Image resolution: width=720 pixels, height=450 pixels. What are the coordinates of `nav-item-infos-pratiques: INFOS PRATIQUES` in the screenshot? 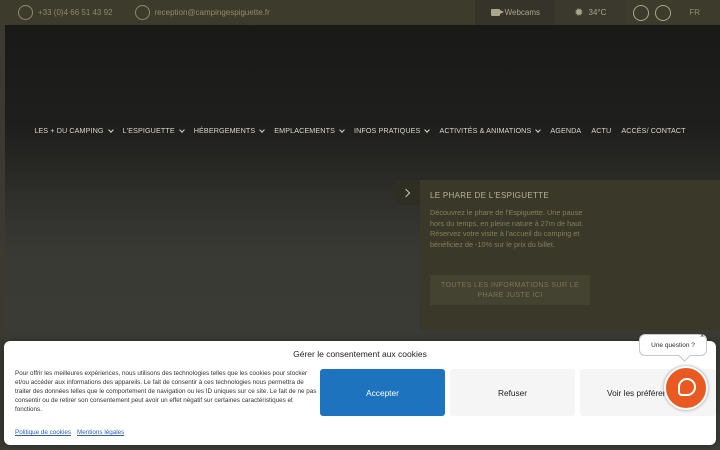 It's located at (392, 130).